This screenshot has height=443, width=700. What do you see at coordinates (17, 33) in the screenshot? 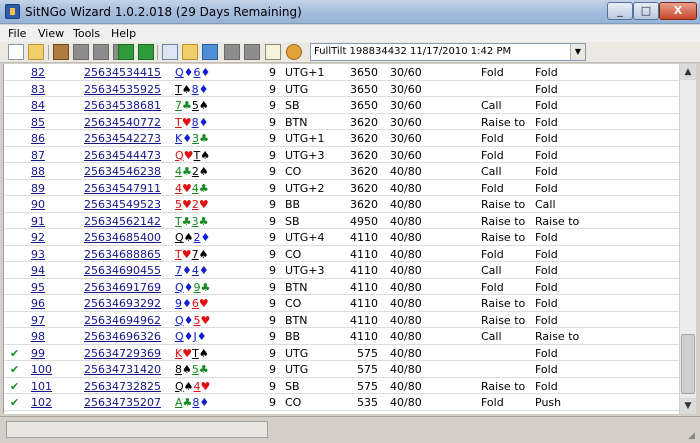
I see `menu-file: File` at bounding box center [17, 33].